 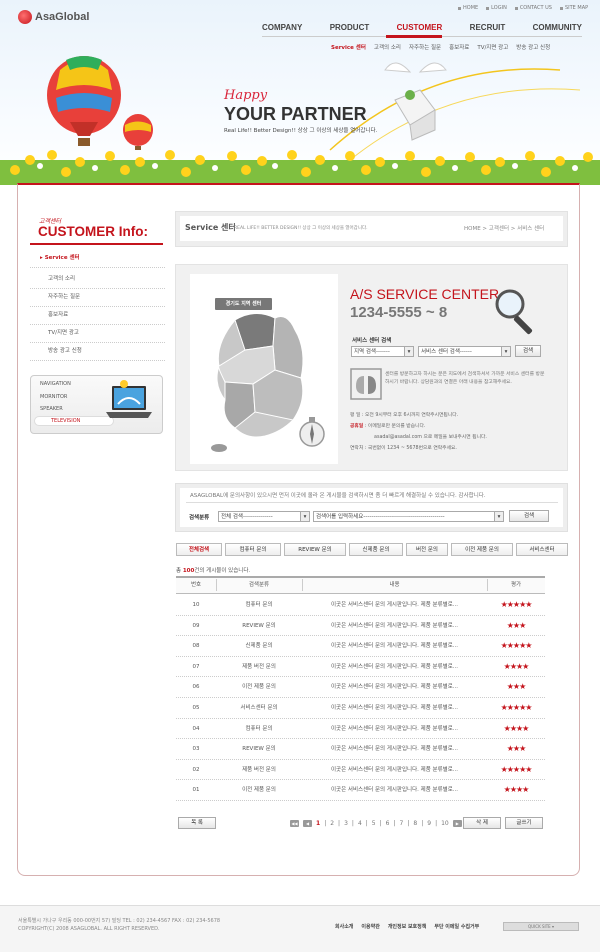 I want to click on page-2: 2, so click(x=332, y=823).